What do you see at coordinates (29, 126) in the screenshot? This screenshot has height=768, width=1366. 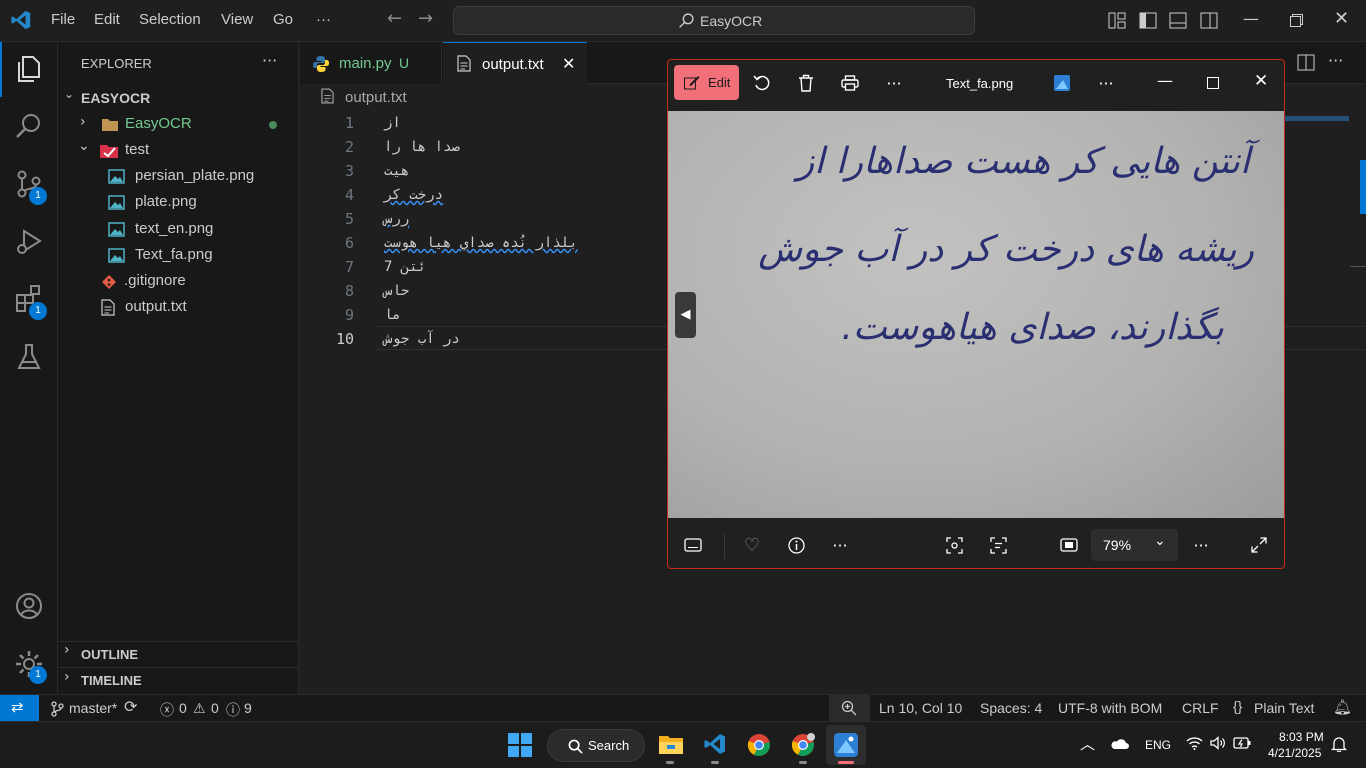 I see `search-view-icon` at bounding box center [29, 126].